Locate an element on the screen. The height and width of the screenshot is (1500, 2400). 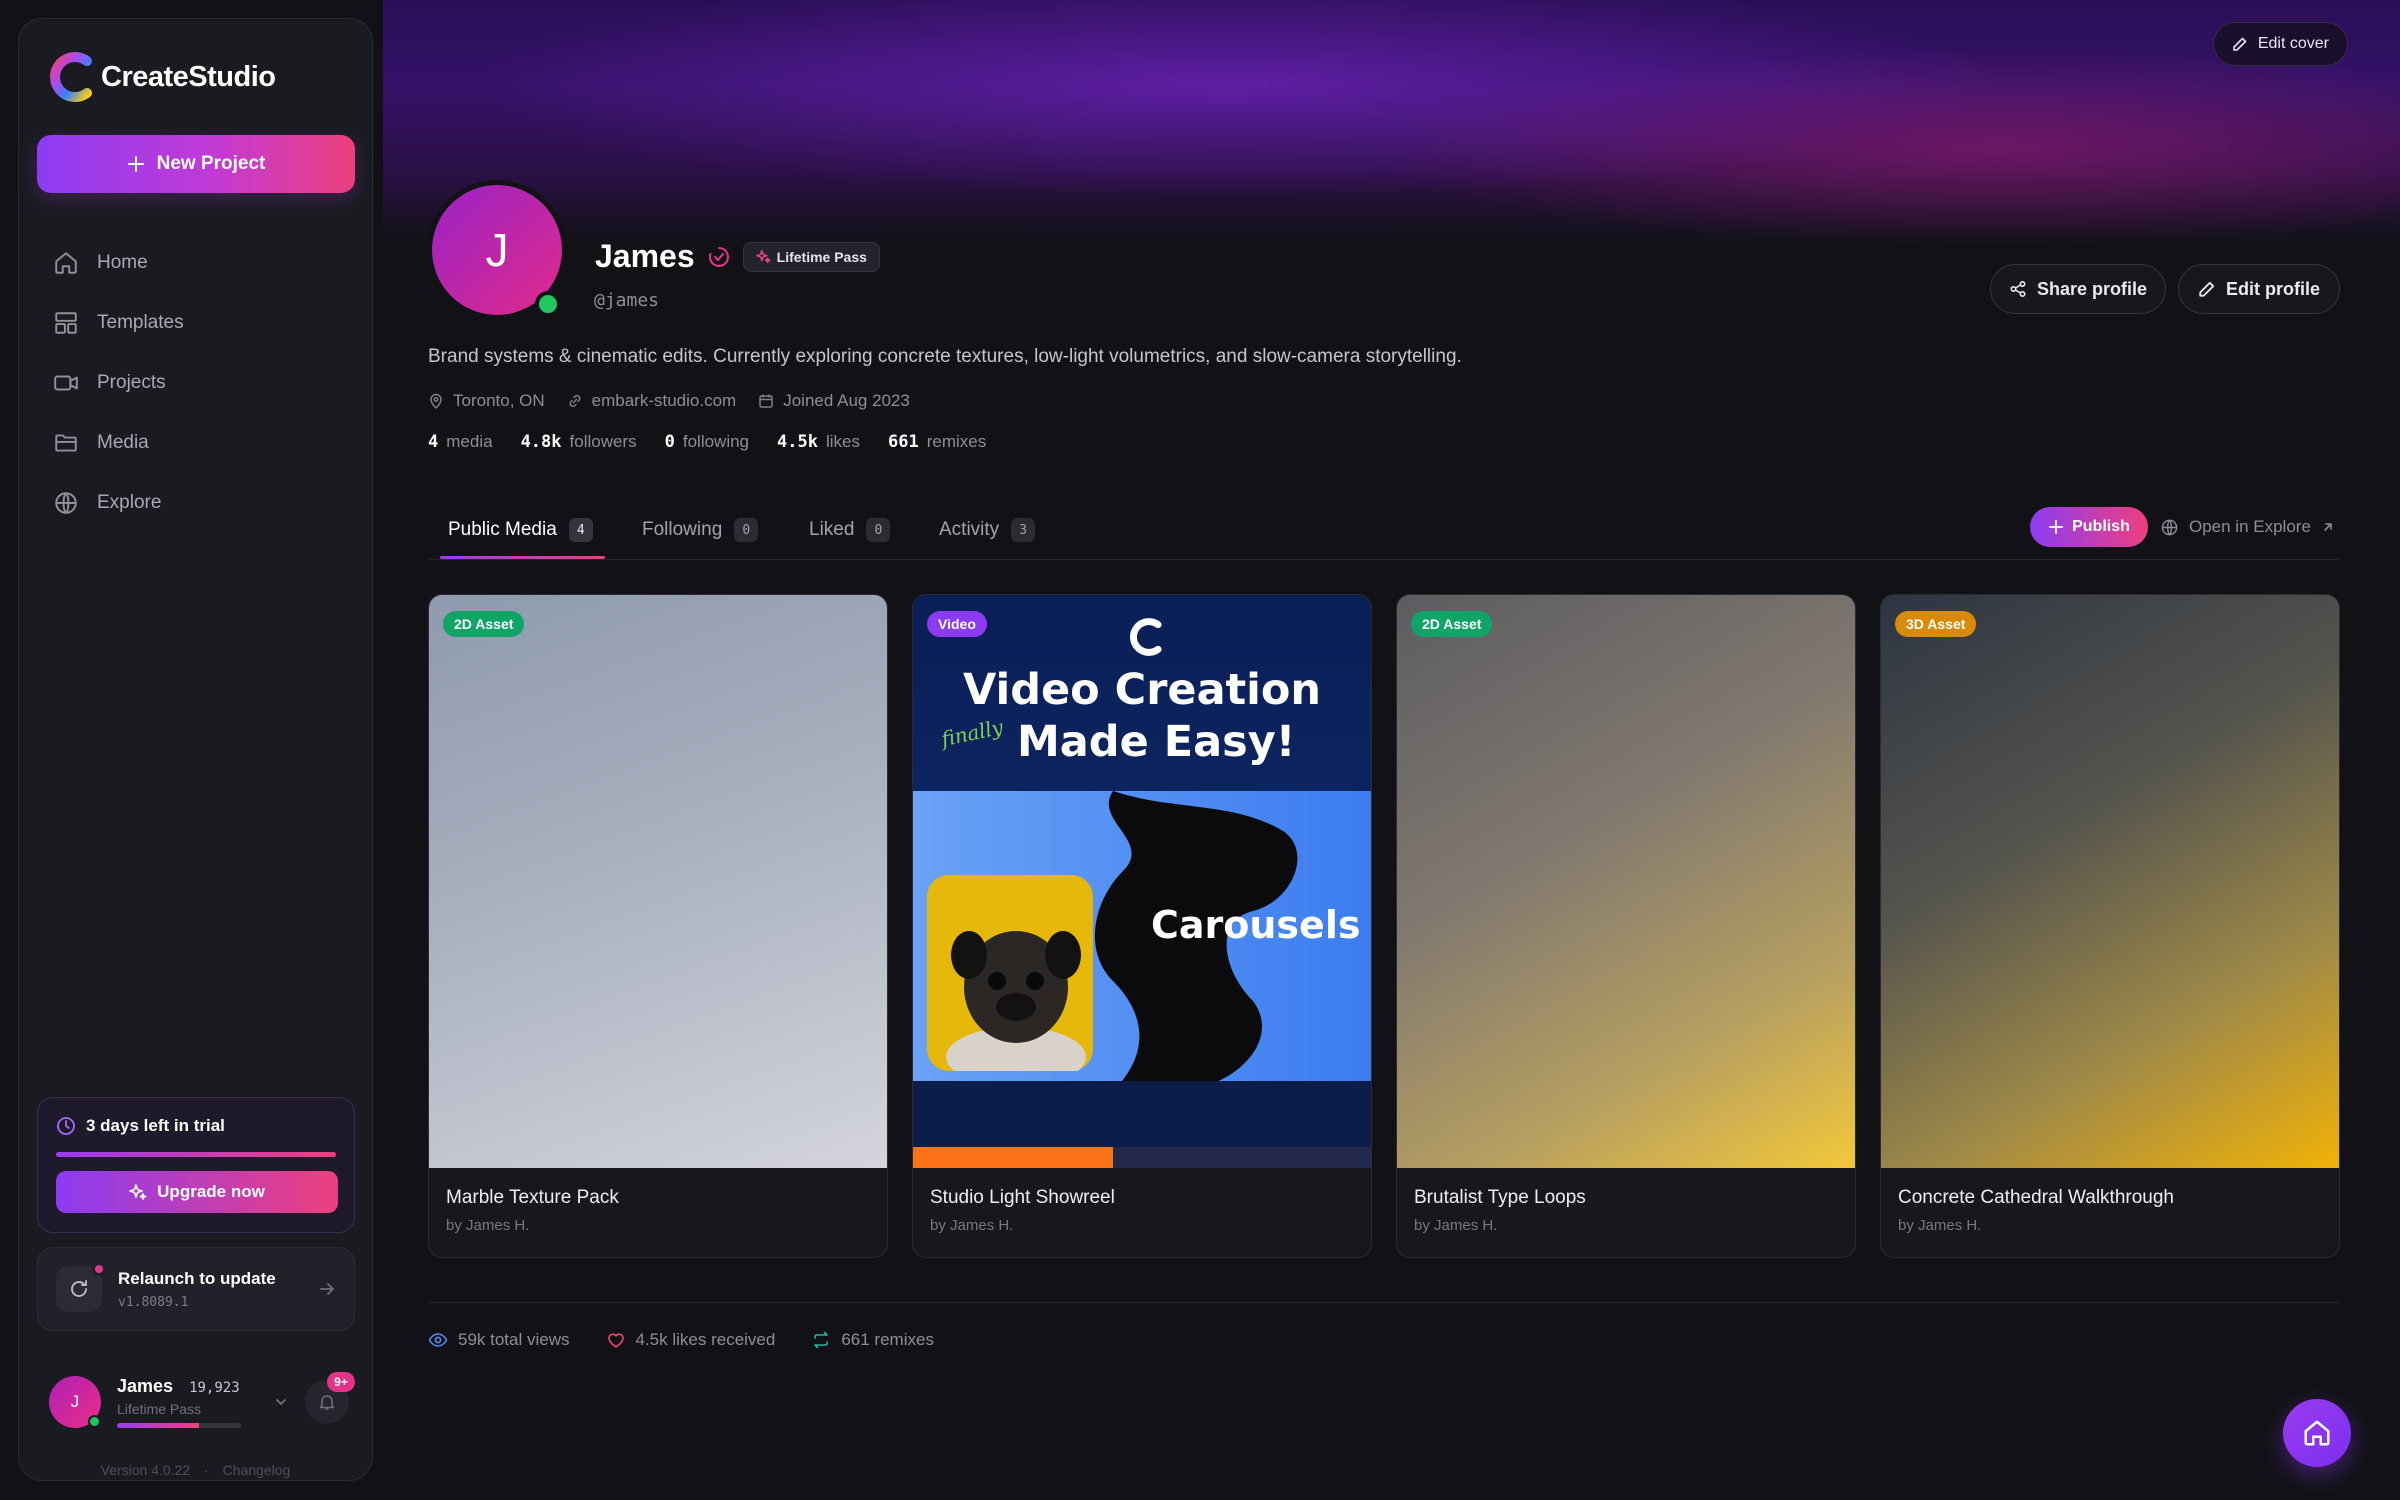
open-in-explore-label: Open in Explore is located at coordinates (2250, 526).